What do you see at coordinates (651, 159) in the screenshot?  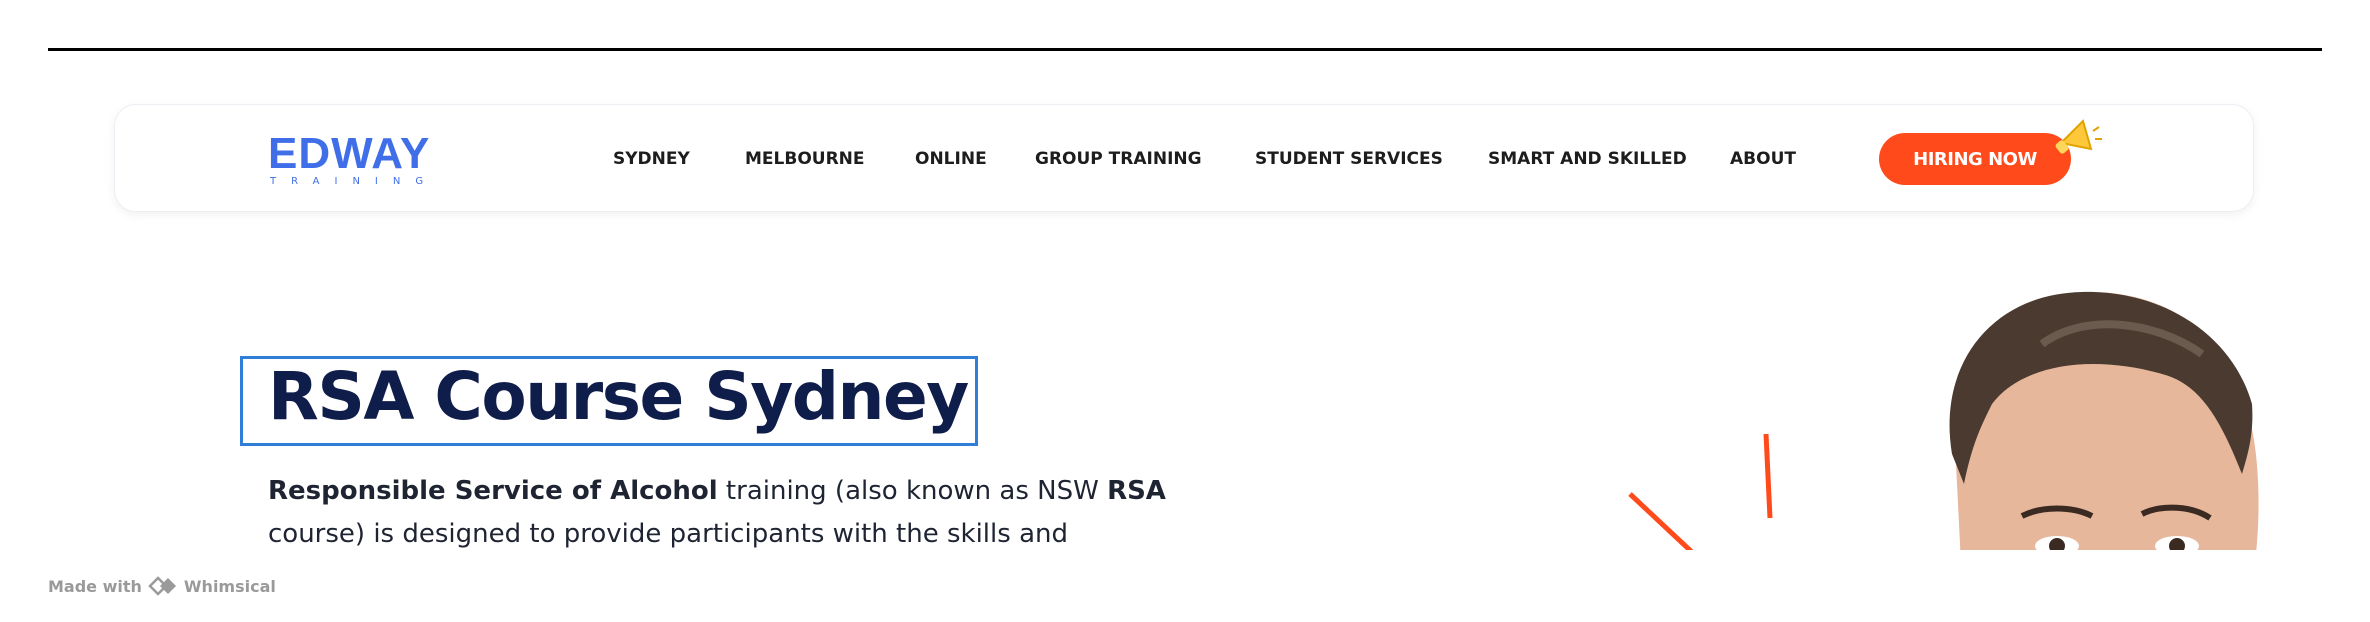 I see `nav-item-sydney: SYDNEY` at bounding box center [651, 159].